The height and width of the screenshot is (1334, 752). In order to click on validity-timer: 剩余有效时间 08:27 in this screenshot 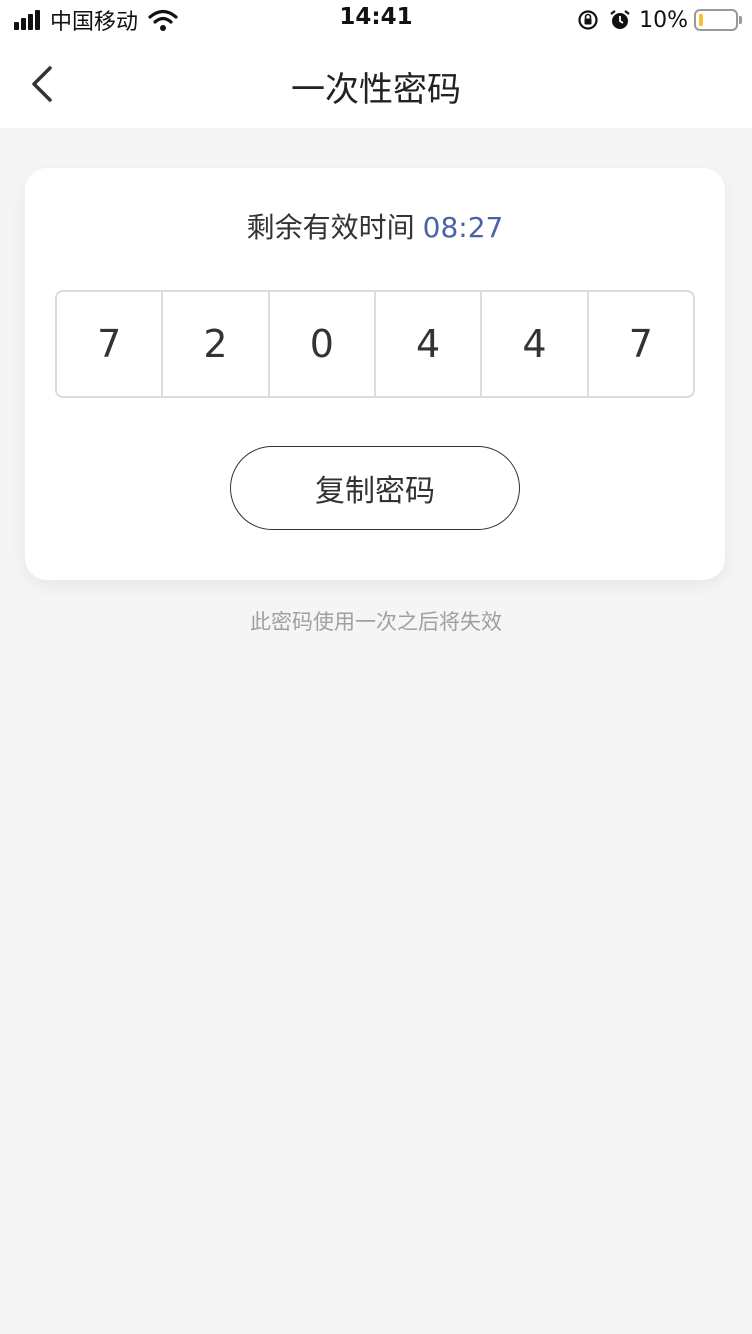, I will do `click(375, 226)`.